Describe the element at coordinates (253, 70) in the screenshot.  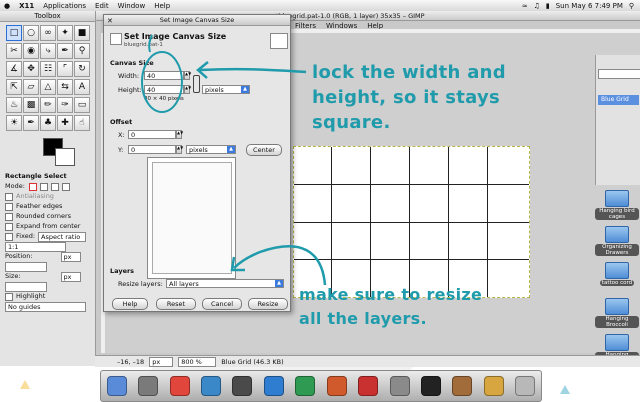
I see `annotation-arrow-lock` at that location.